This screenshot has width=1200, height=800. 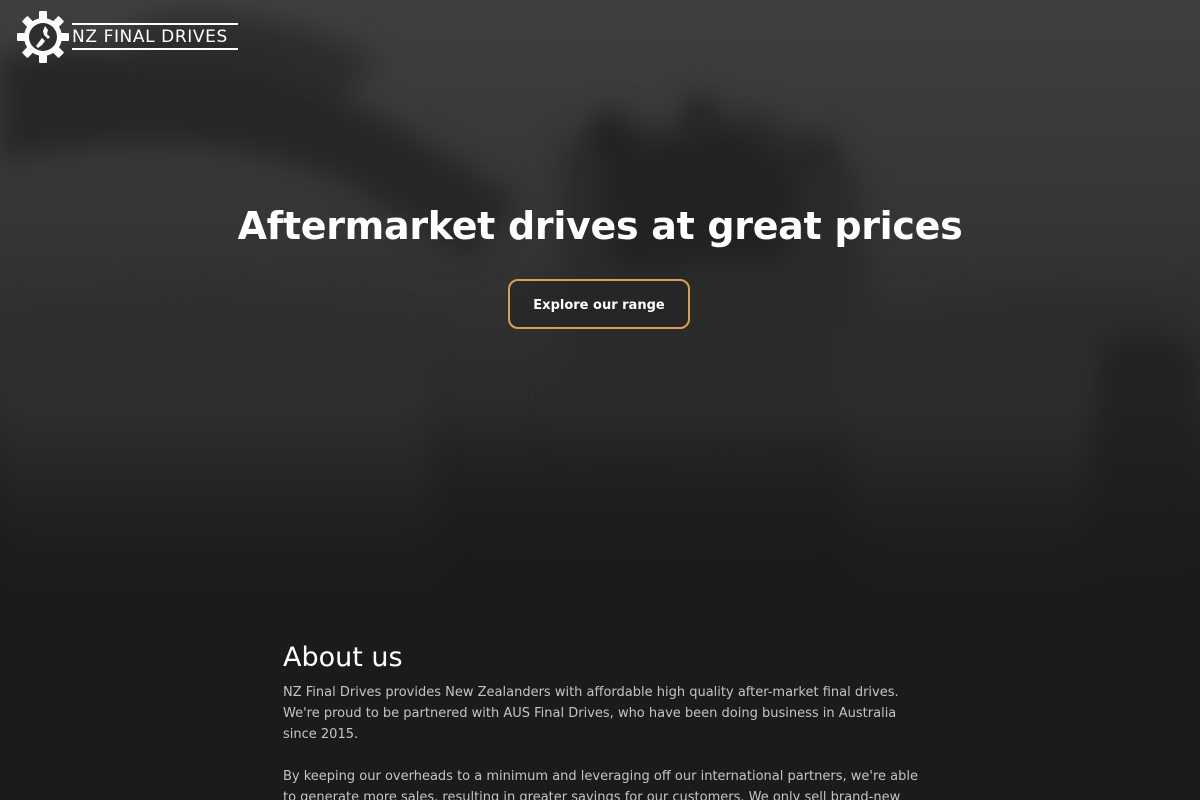 I want to click on logo-wordmark: NZ FINAL DRIVES, so click(x=150, y=37).